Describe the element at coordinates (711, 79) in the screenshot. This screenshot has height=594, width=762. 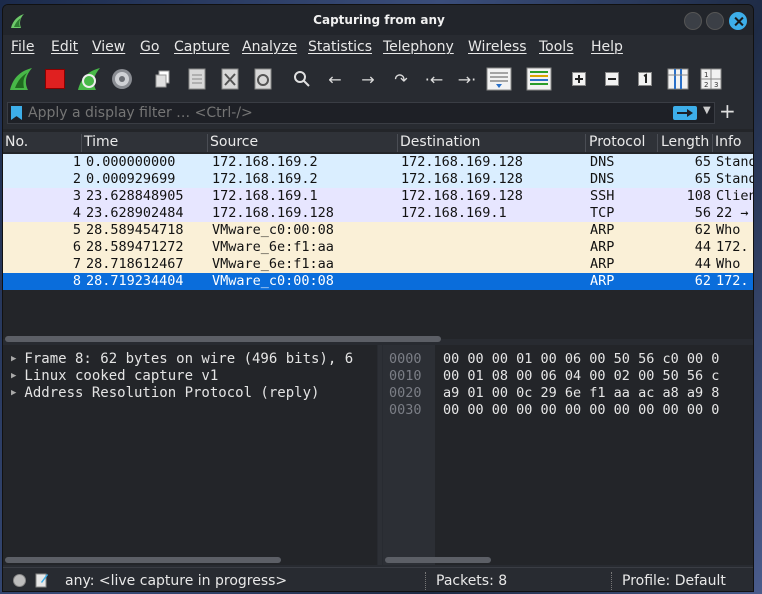
I see `grid-layout-icon: 1 23` at that location.